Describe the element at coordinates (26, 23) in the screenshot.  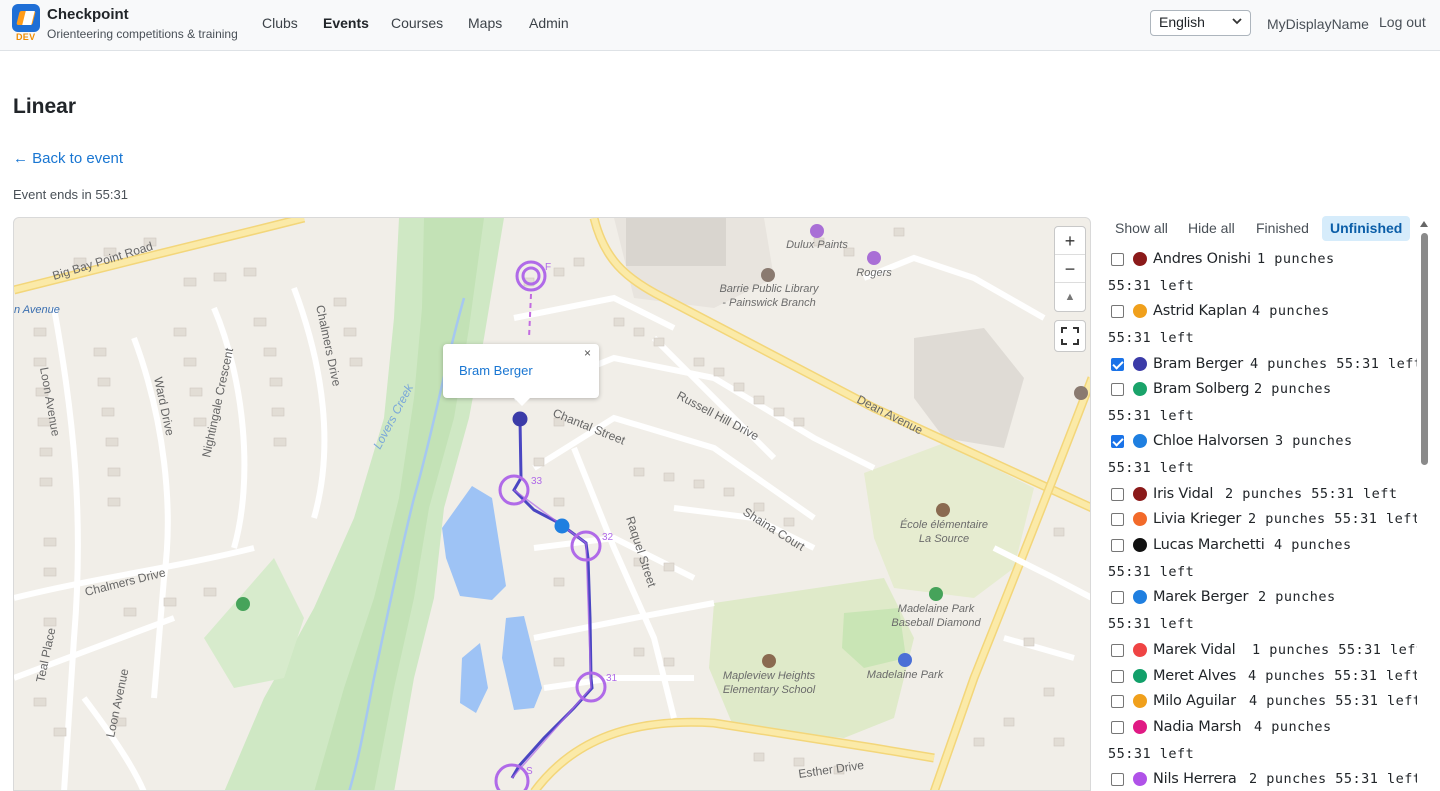
I see `checkpoint-logo-icon: DEV` at that location.